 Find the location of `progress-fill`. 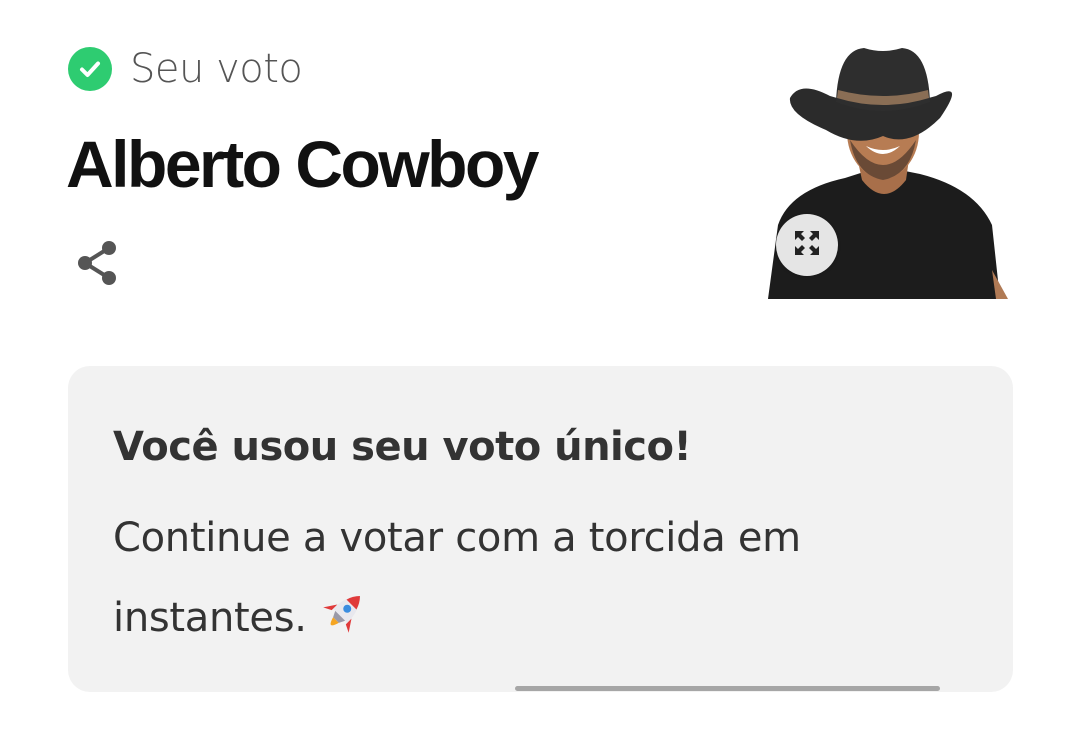

progress-fill is located at coordinates (727, 688).